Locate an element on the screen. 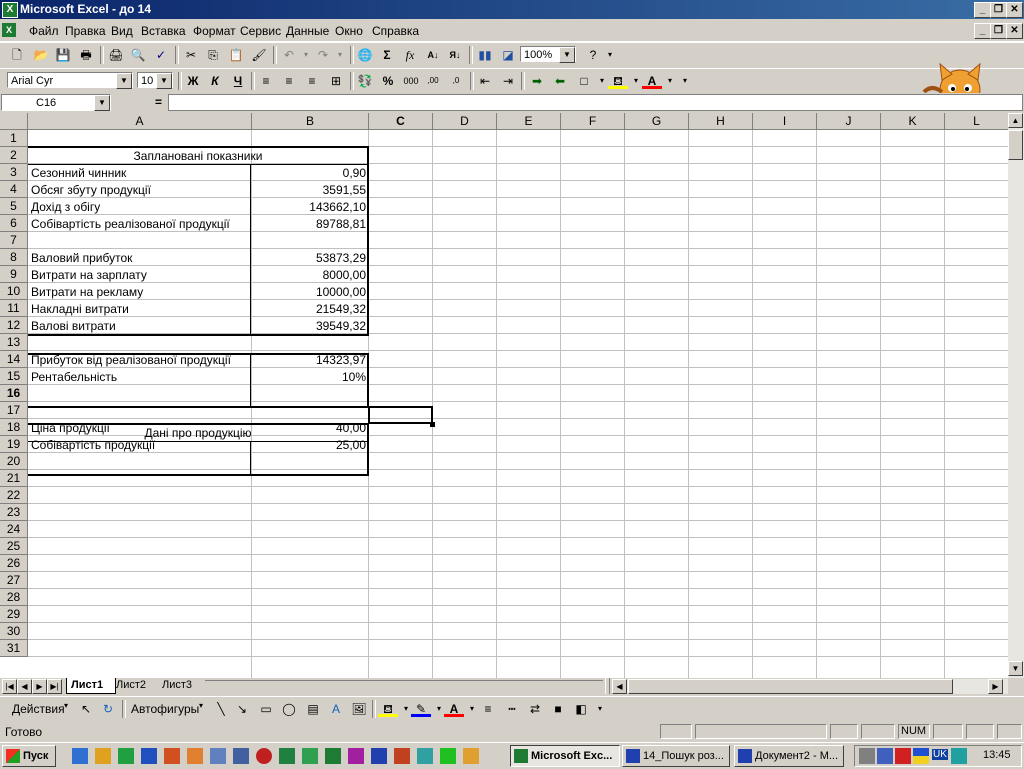 The width and height of the screenshot is (1024, 769). wordart-icon: A is located at coordinates (336, 709).